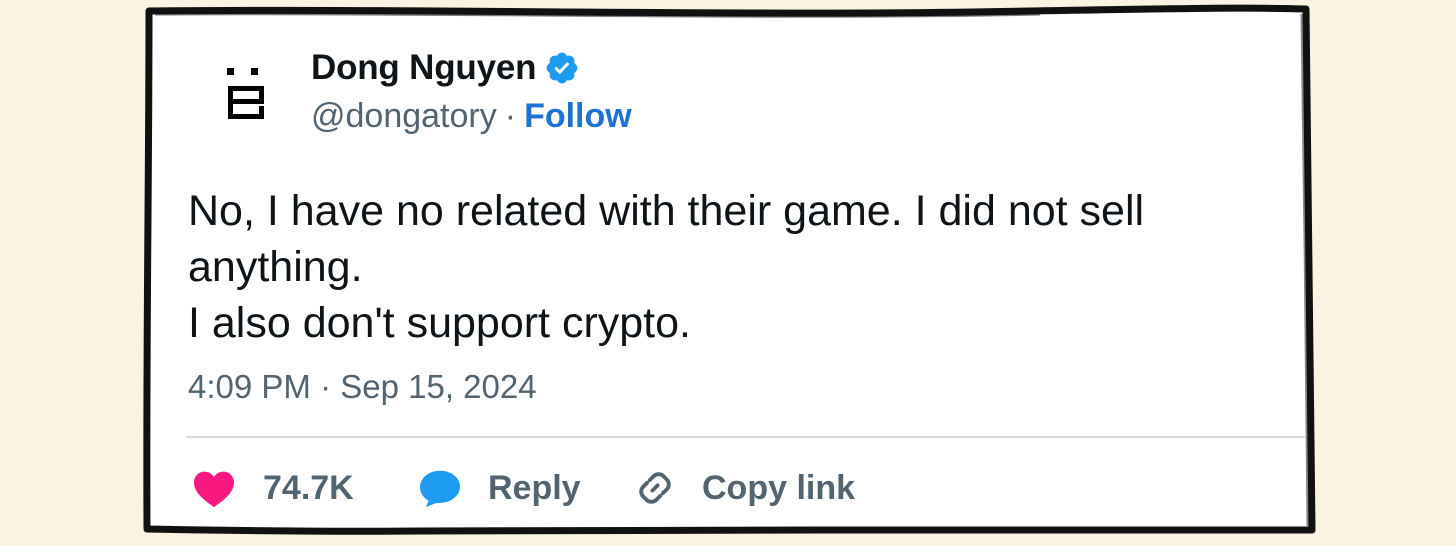  I want to click on copy-link-button: Copy link, so click(744, 488).